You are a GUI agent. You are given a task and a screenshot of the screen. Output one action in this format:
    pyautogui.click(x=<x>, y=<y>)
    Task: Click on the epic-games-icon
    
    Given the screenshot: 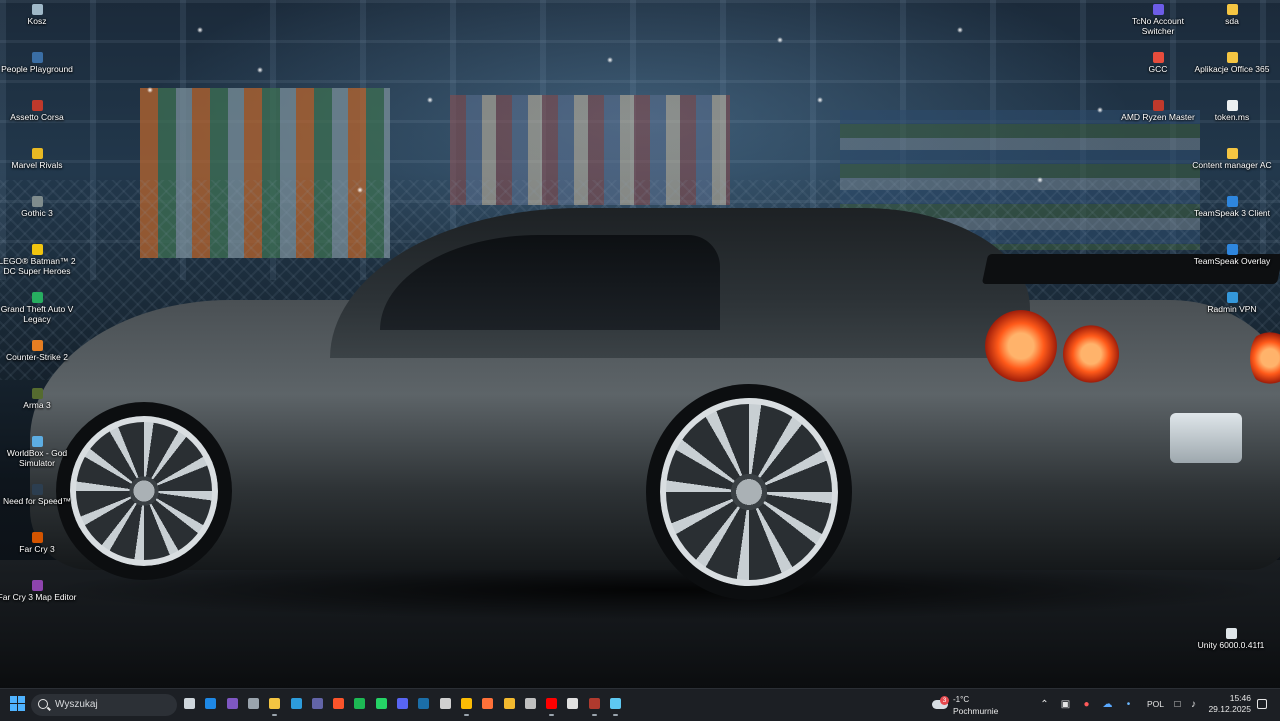 What is the action you would take?
    pyautogui.click(x=445, y=703)
    